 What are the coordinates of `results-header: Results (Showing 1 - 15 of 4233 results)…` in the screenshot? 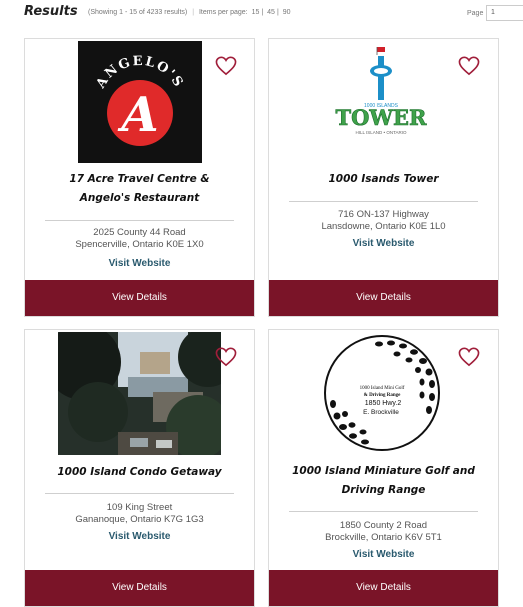 It's located at (273, 14).